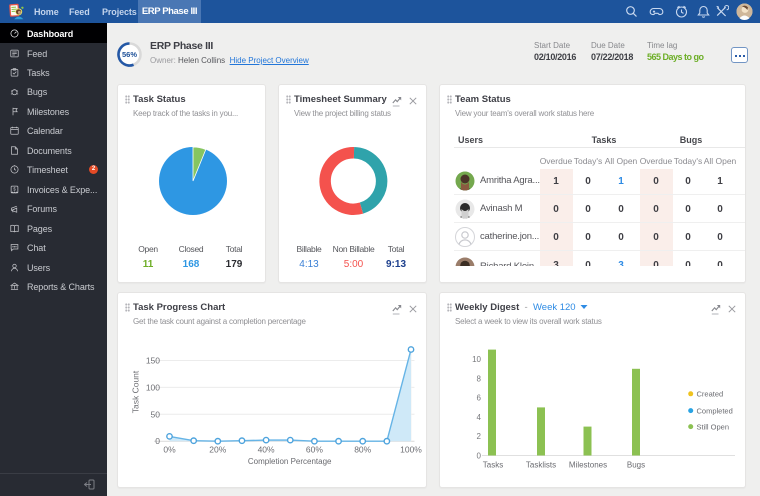 The width and height of the screenshot is (760, 496). Describe the element at coordinates (479, 436) in the screenshot. I see `svg-text: 2` at that location.